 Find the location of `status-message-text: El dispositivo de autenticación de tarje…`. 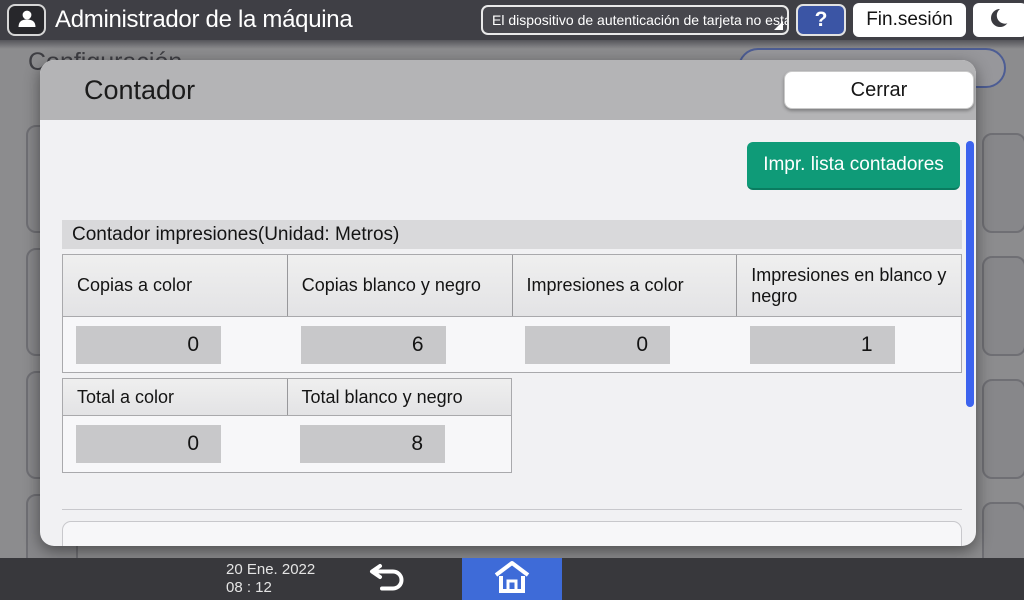

status-message-text: El dispositivo de autenticación de tarje… is located at coordinates (640, 20).